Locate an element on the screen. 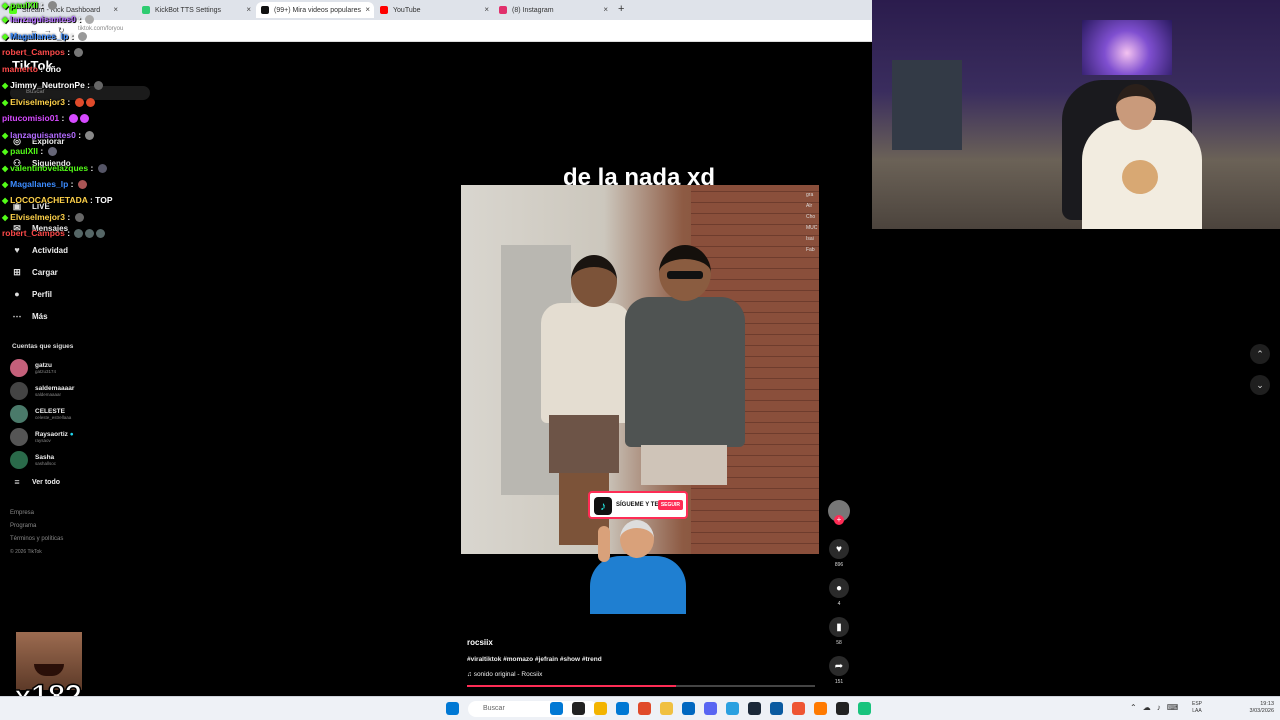  nav-perfil: ● Perfil is located at coordinates (31, 294).